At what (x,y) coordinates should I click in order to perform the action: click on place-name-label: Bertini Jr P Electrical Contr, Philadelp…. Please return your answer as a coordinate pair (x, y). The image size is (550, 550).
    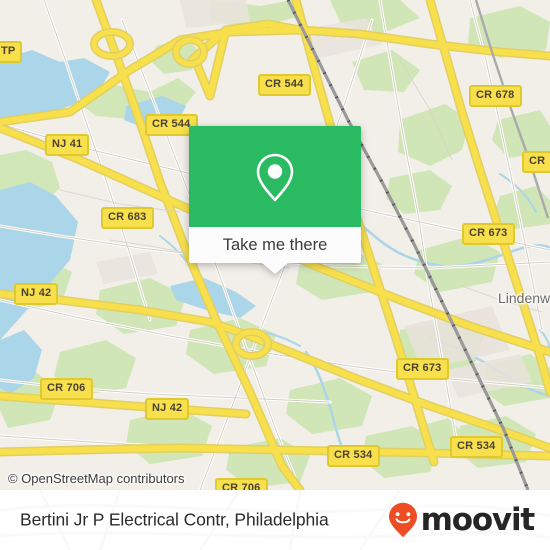
    Looking at the image, I should click on (174, 519).